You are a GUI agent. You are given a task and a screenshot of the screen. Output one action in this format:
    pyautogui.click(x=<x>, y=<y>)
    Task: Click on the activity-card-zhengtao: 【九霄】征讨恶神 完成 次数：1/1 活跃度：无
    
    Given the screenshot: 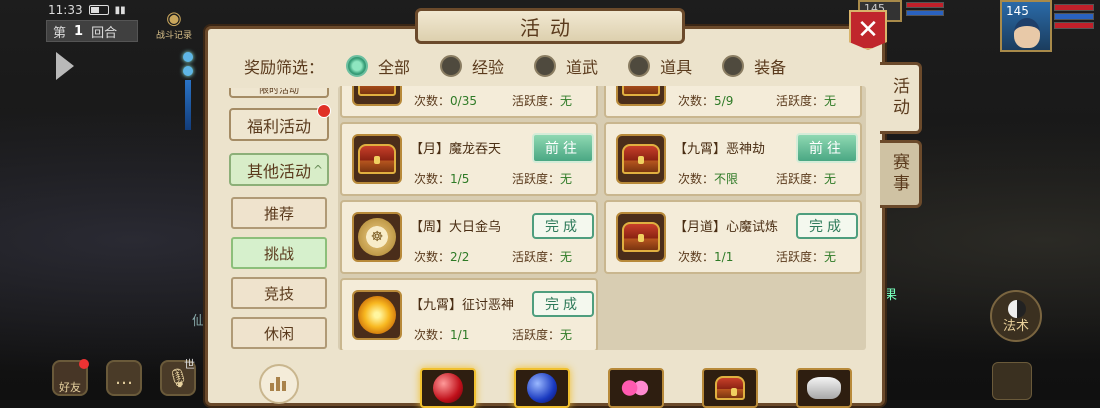 What is the action you would take?
    pyautogui.click(x=469, y=314)
    